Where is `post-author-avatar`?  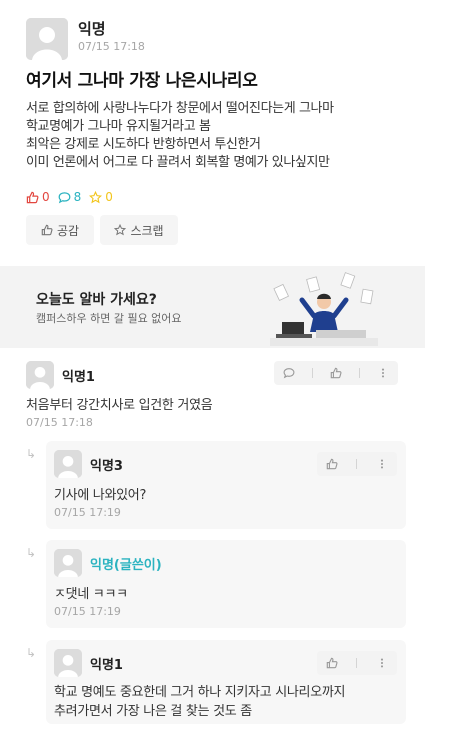
post-author-avatar is located at coordinates (47, 39).